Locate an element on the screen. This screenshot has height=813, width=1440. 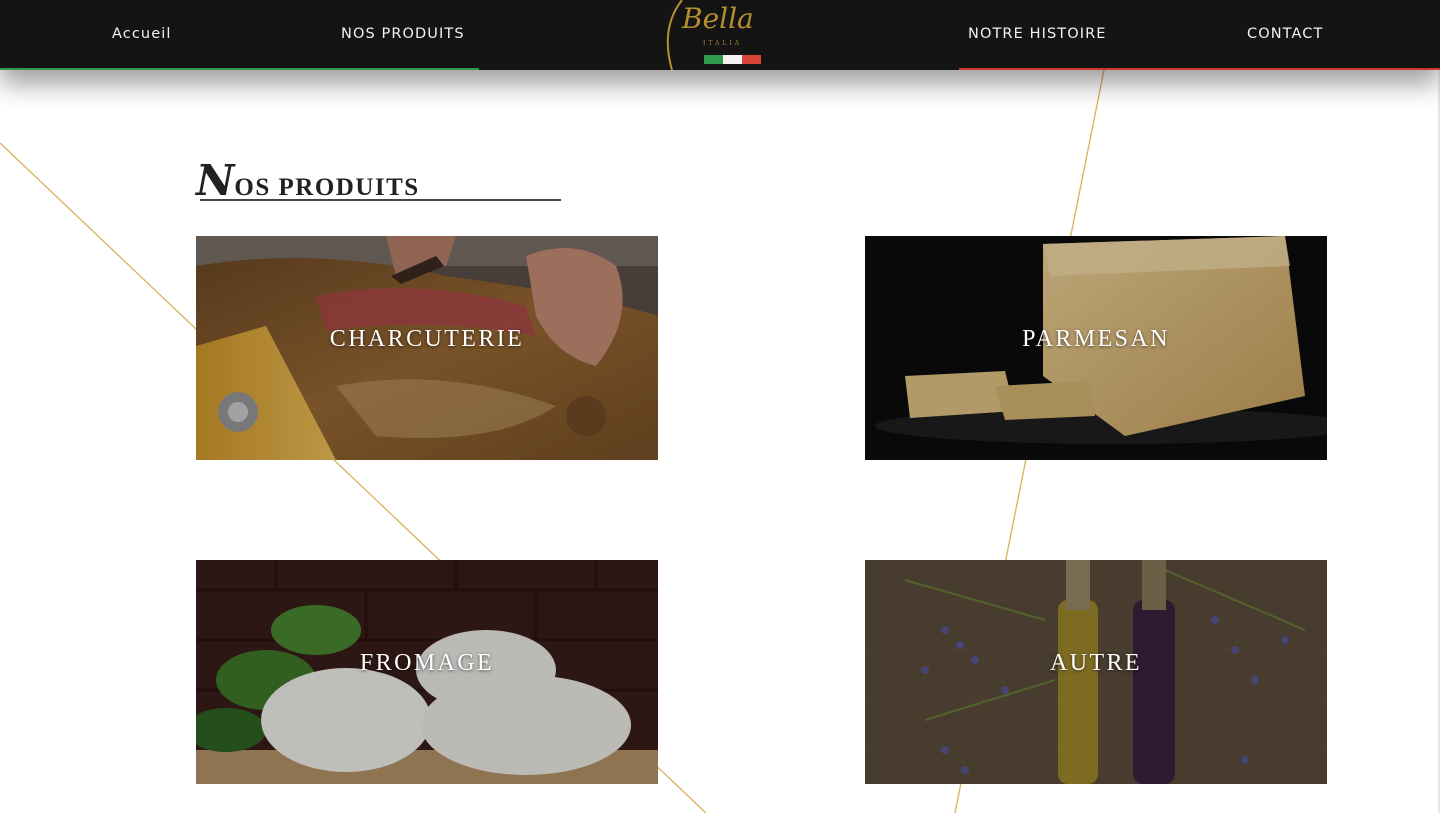
logo-subtitle: ITALIA is located at coordinates (723, 43).